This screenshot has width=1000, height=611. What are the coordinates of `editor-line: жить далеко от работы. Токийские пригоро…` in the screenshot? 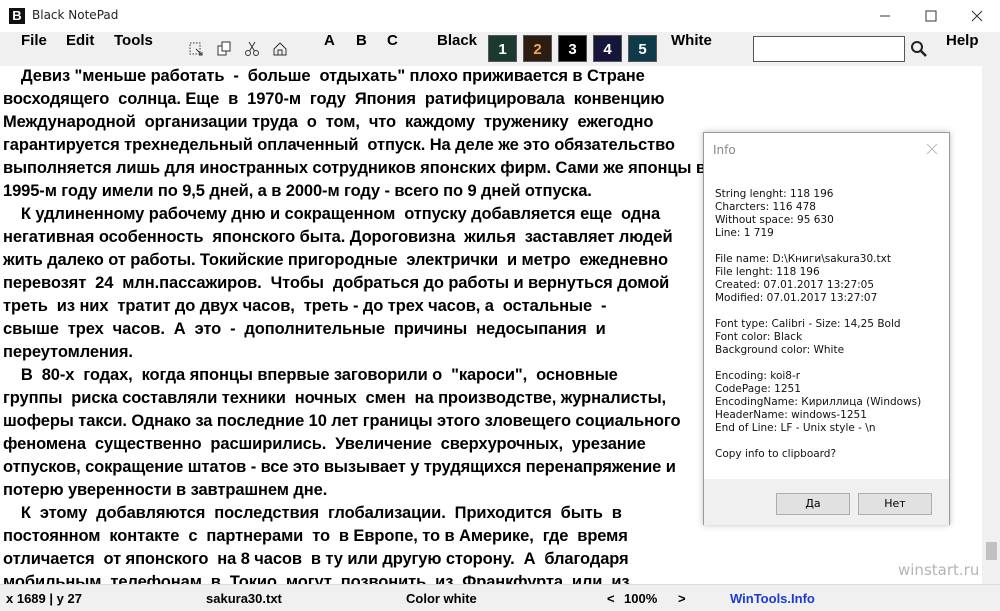 It's located at (335, 260).